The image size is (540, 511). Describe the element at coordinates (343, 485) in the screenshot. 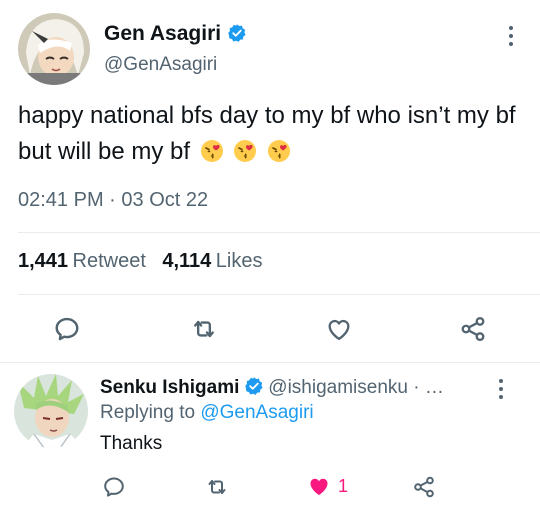

I see `reply-like-count: 1` at that location.